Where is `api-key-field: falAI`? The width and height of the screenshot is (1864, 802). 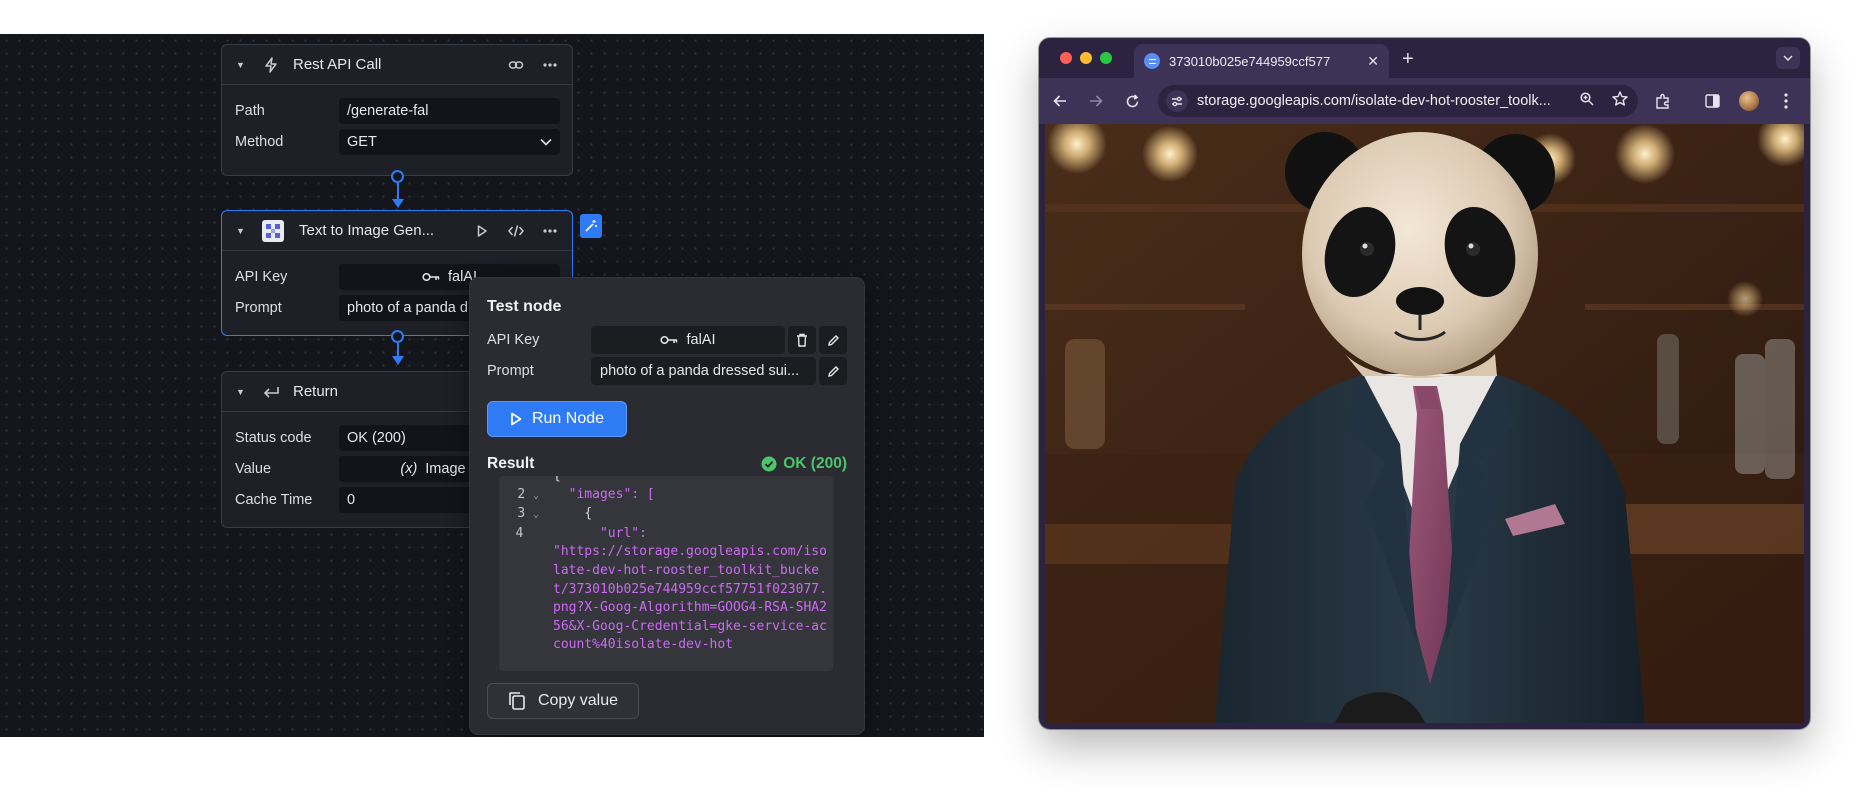 api-key-field: falAI is located at coordinates (688, 340).